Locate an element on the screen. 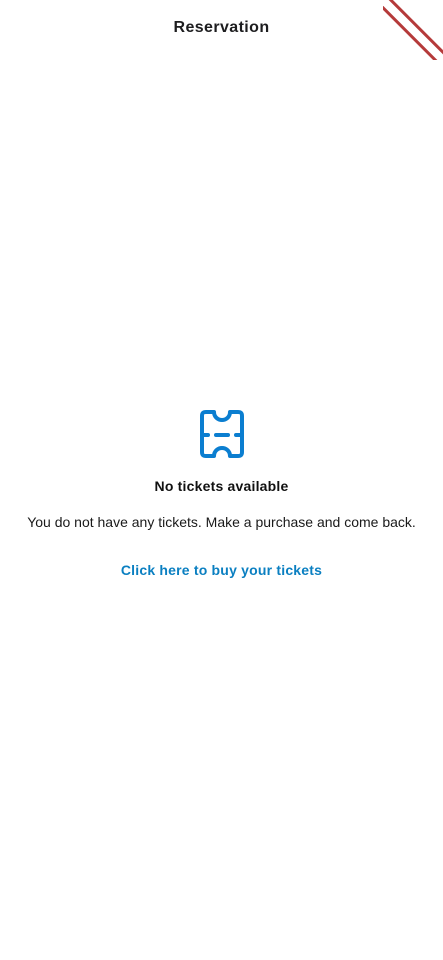 The image size is (443, 960). empty-state-title: No tickets available is located at coordinates (221, 486).